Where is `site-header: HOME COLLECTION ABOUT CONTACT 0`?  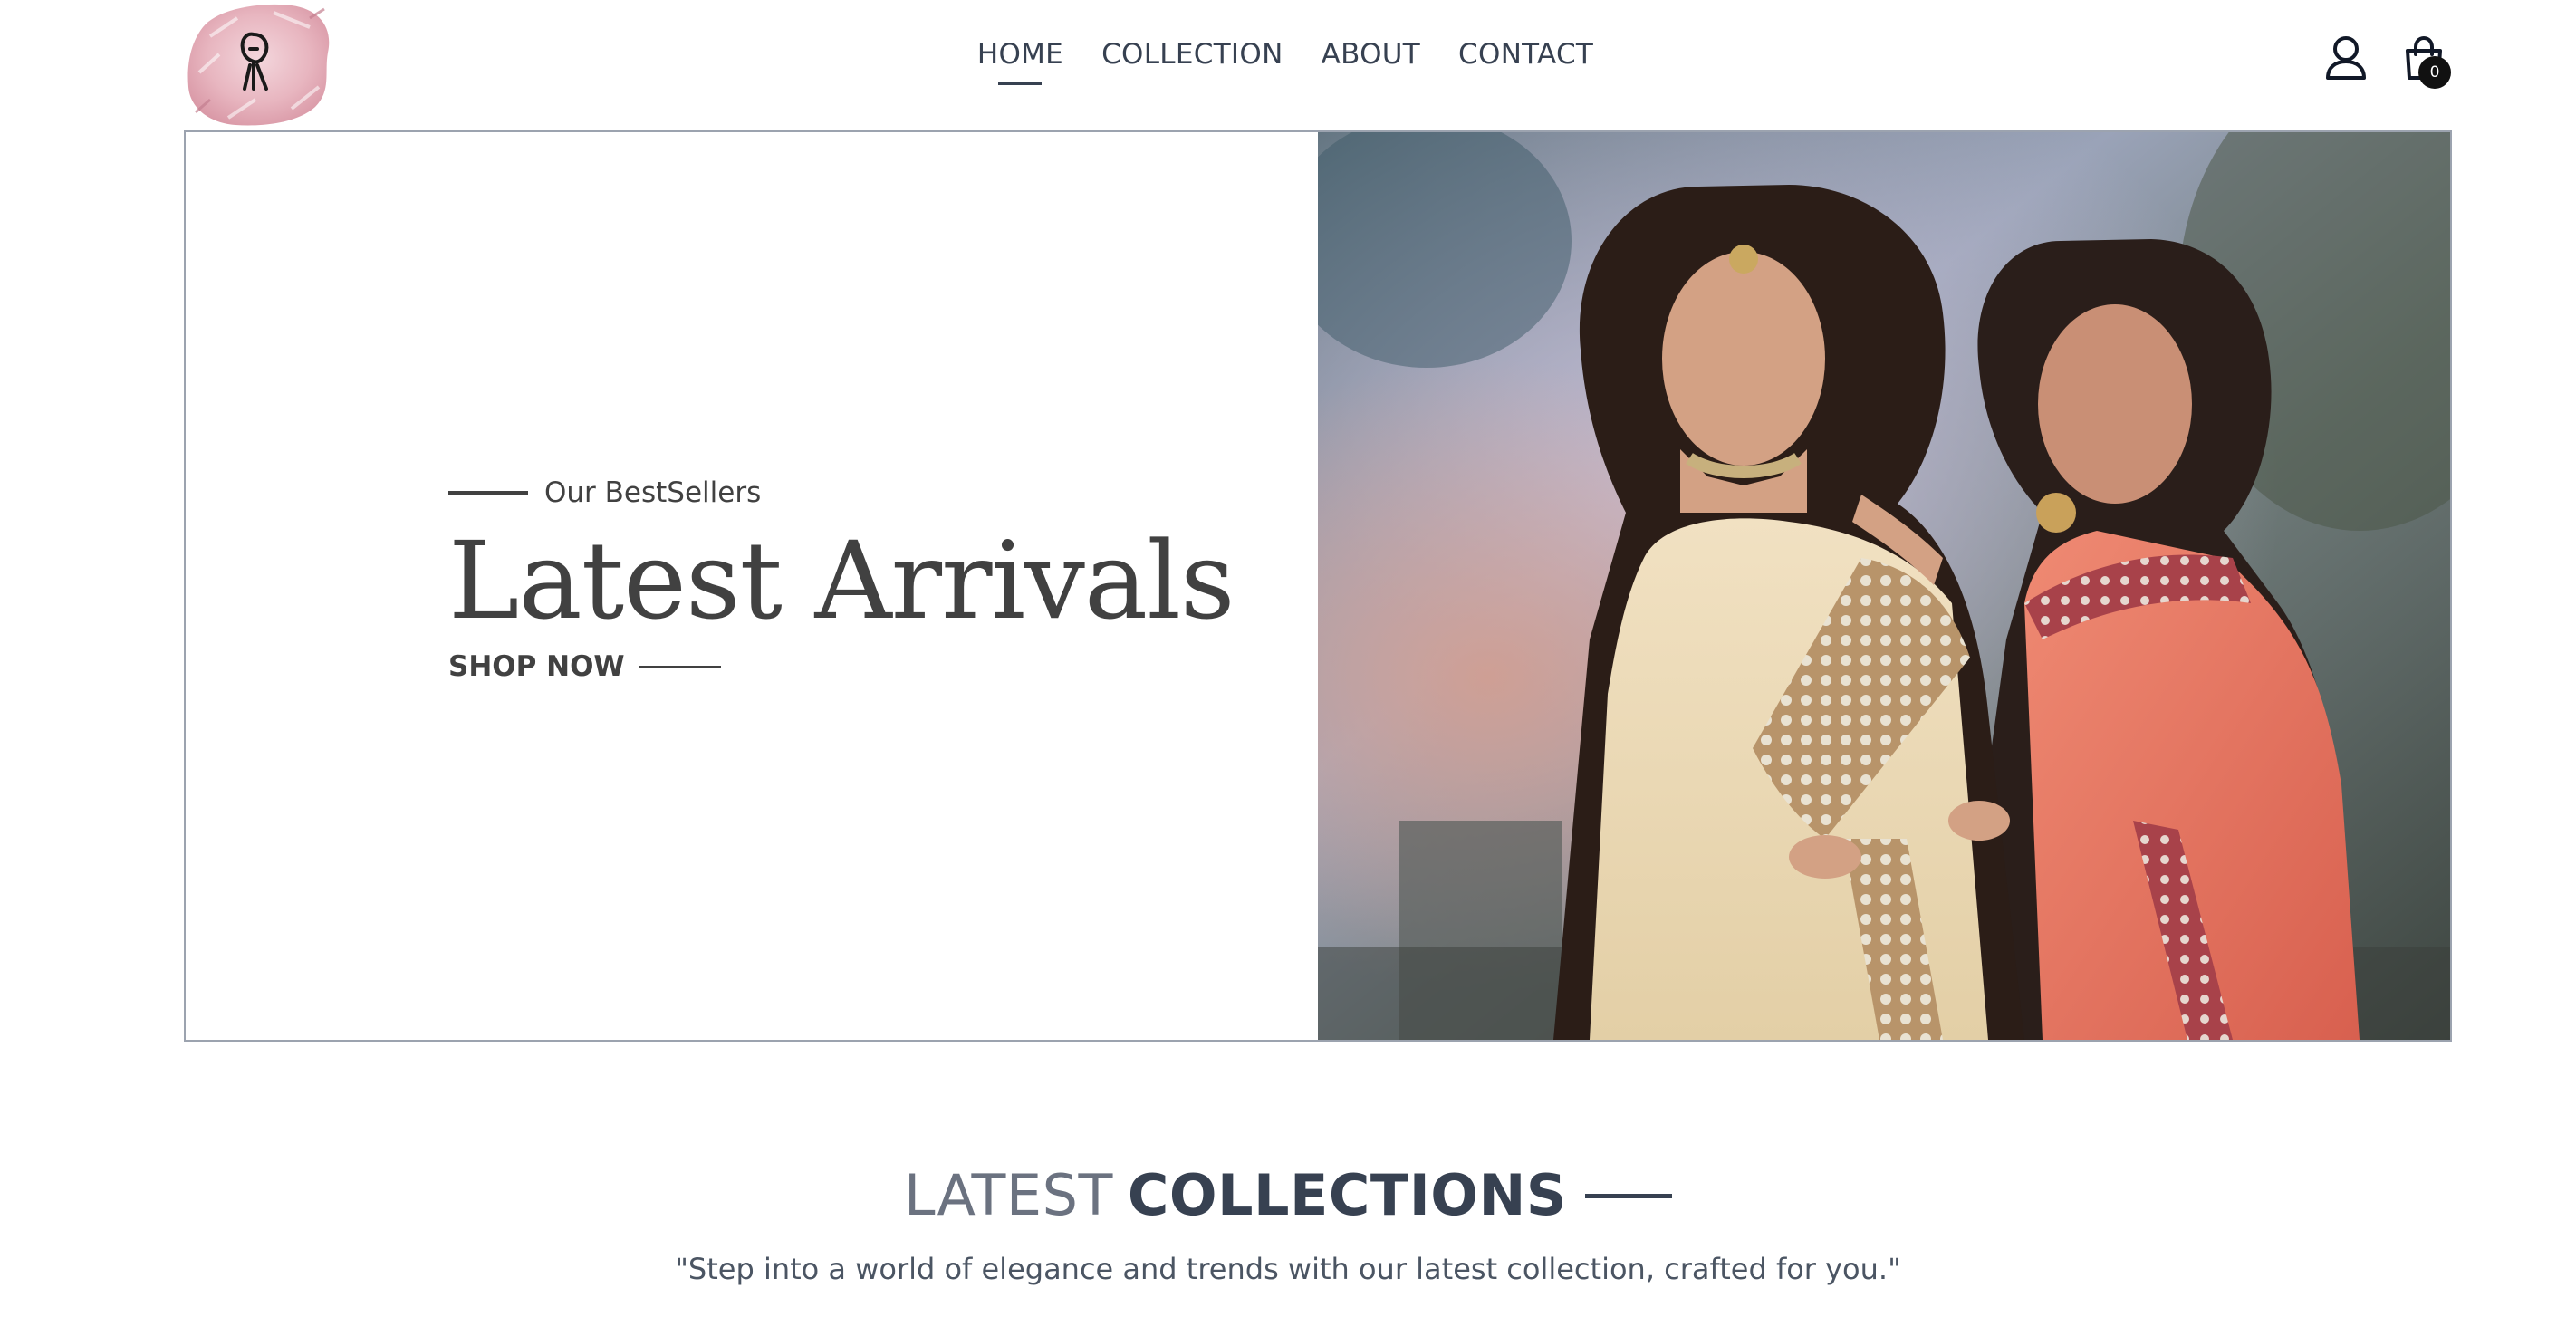
site-header: HOME COLLECTION ABOUT CONTACT 0 is located at coordinates (1288, 65).